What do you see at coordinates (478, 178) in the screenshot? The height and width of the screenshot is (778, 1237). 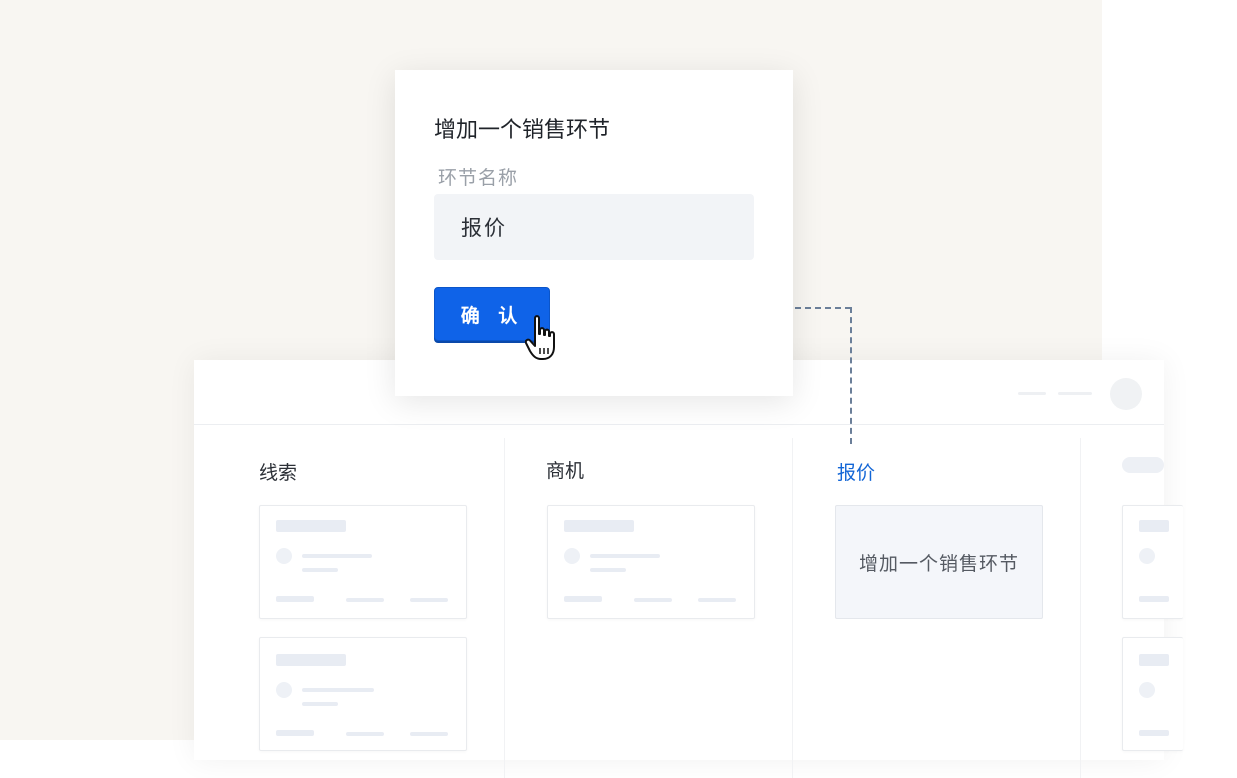 I see `stage-name-label: 环节名称` at bounding box center [478, 178].